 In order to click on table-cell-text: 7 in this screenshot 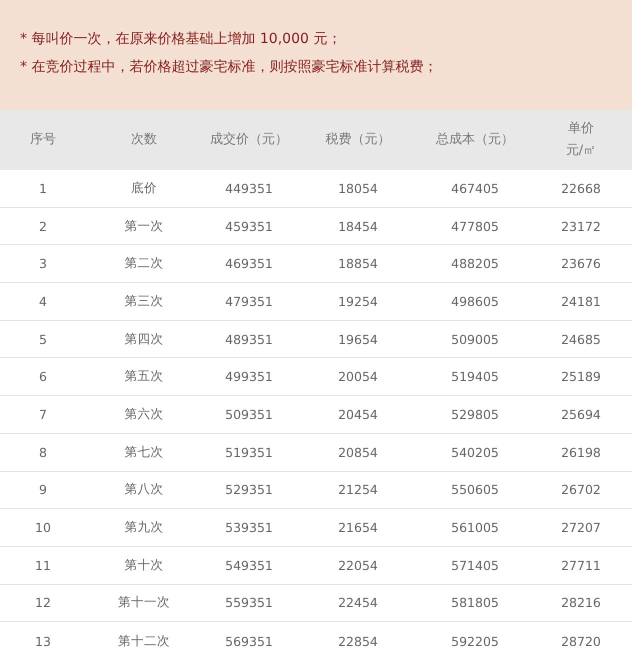, I will do `click(43, 414)`.